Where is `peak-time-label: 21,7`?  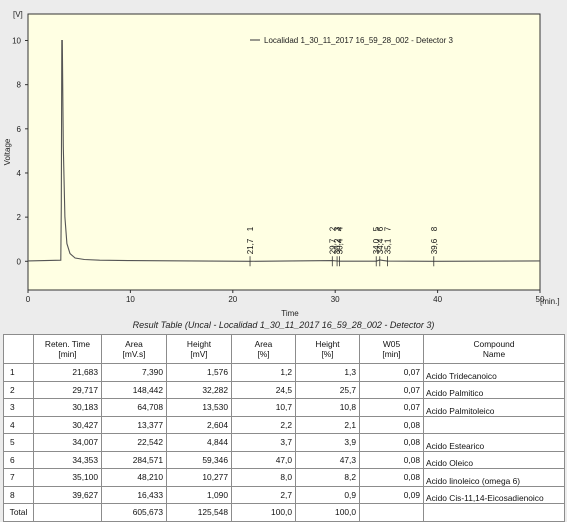
peak-time-label: 21,7 is located at coordinates (250, 246).